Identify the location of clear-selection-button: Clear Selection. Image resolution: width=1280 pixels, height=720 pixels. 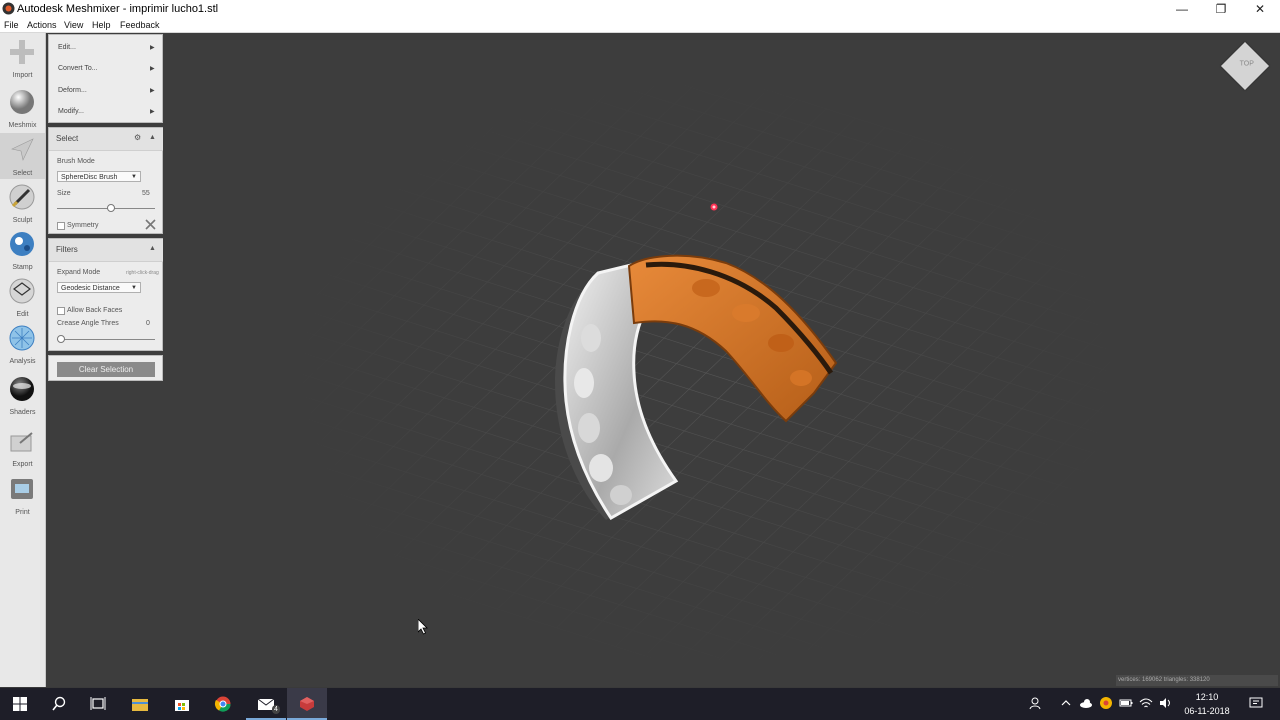
(106, 369).